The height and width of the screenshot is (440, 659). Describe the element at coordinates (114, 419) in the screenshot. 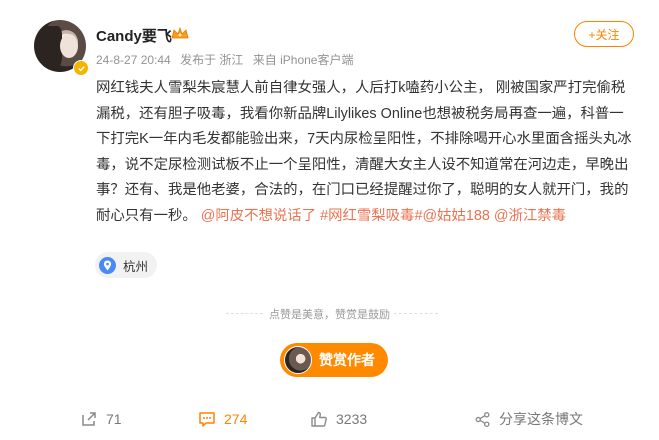

I see `repost-count: 71` at that location.